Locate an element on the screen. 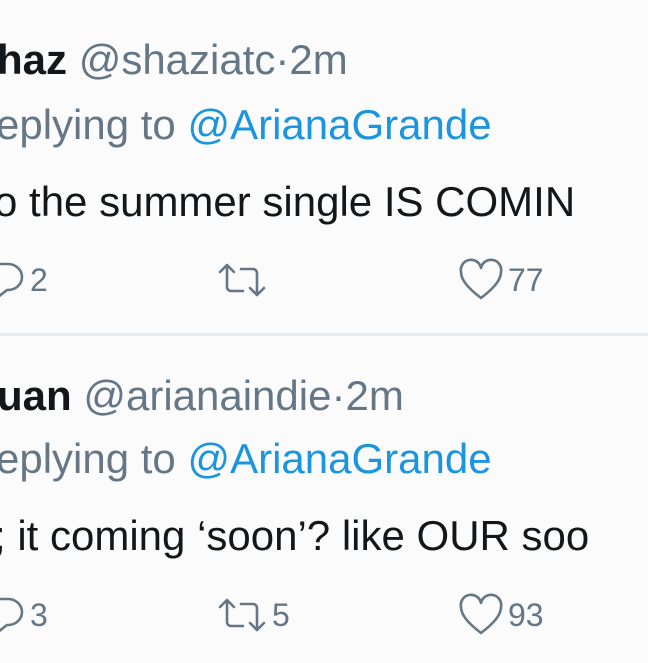 The image size is (648, 663). display-name: haz is located at coordinates (33, 59).